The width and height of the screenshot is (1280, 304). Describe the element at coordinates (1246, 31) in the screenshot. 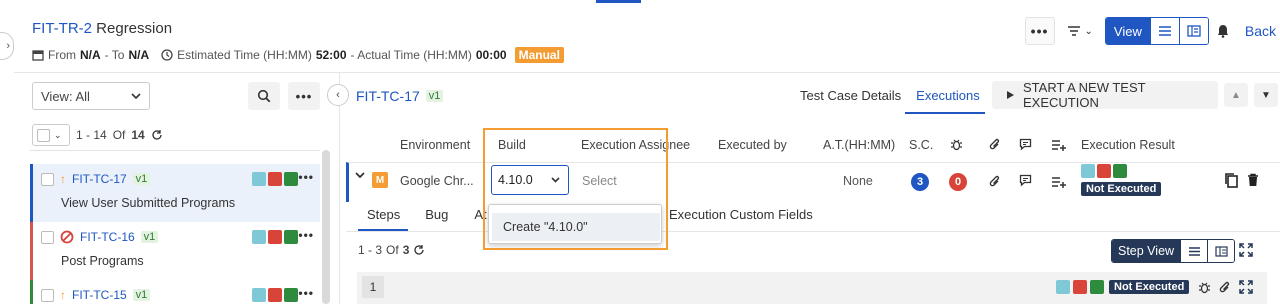

I see `back-link: Back` at that location.